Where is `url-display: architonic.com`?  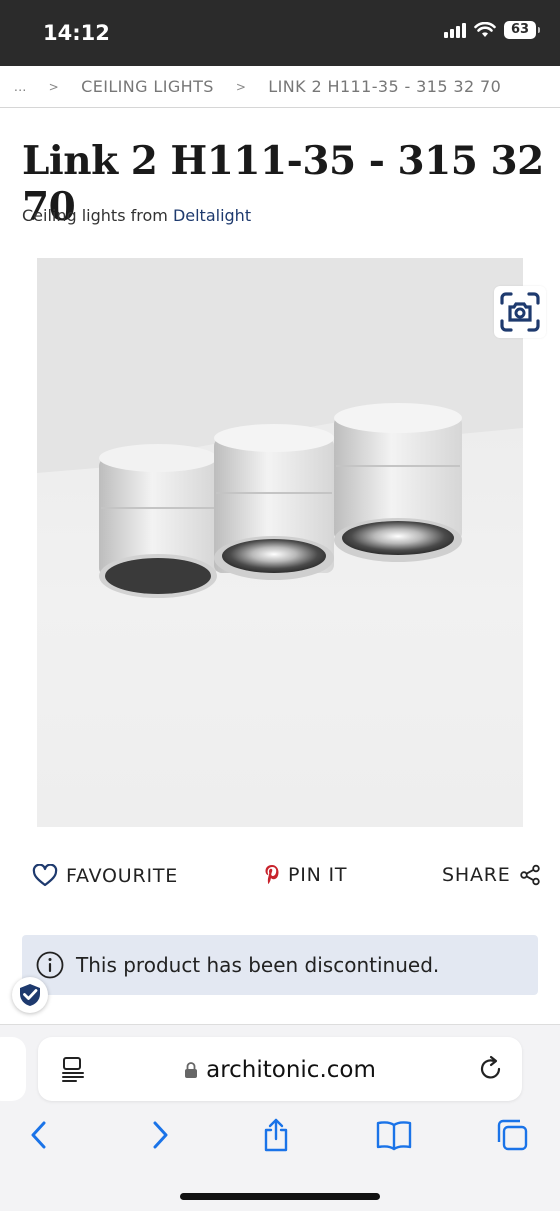 url-display: architonic.com is located at coordinates (280, 1070).